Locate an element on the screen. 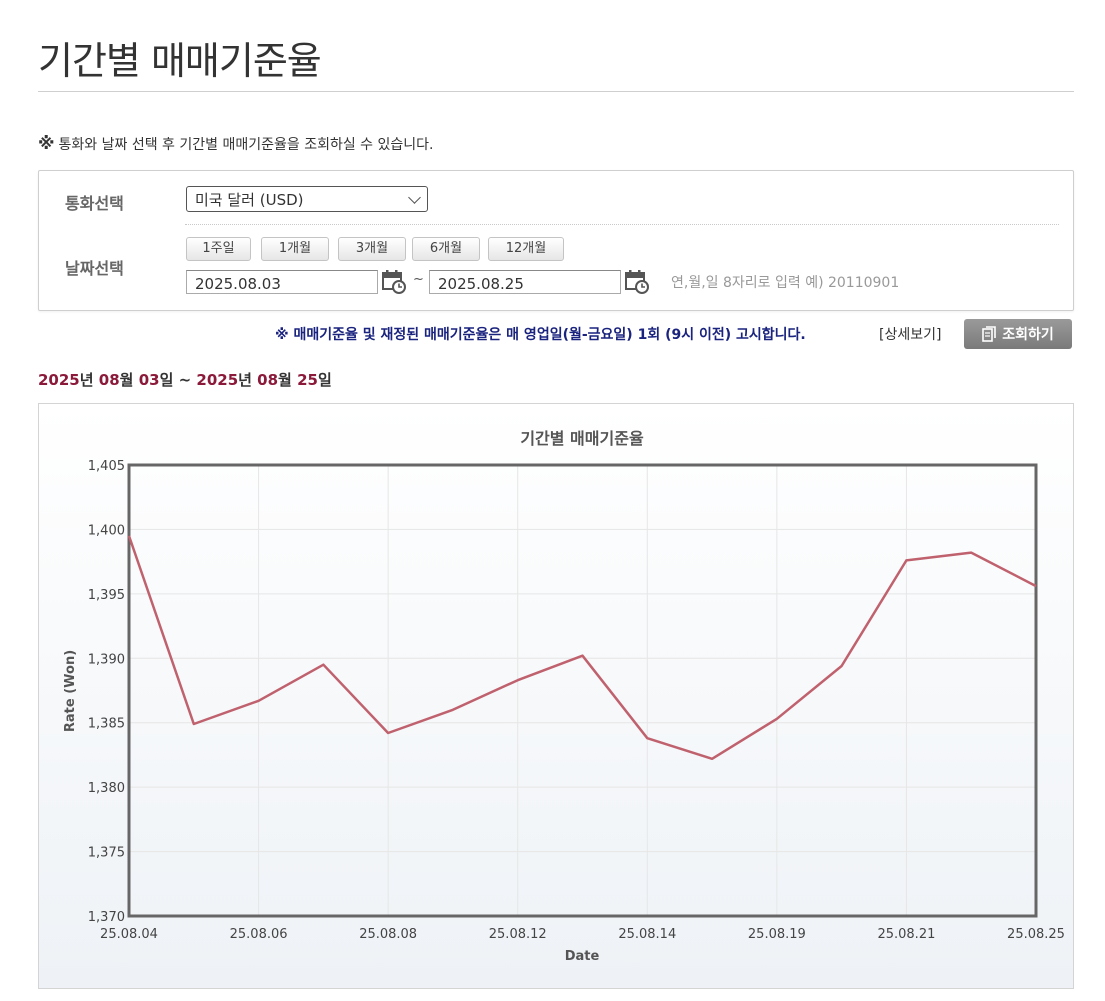  x-axis-title: Date is located at coordinates (582, 956).